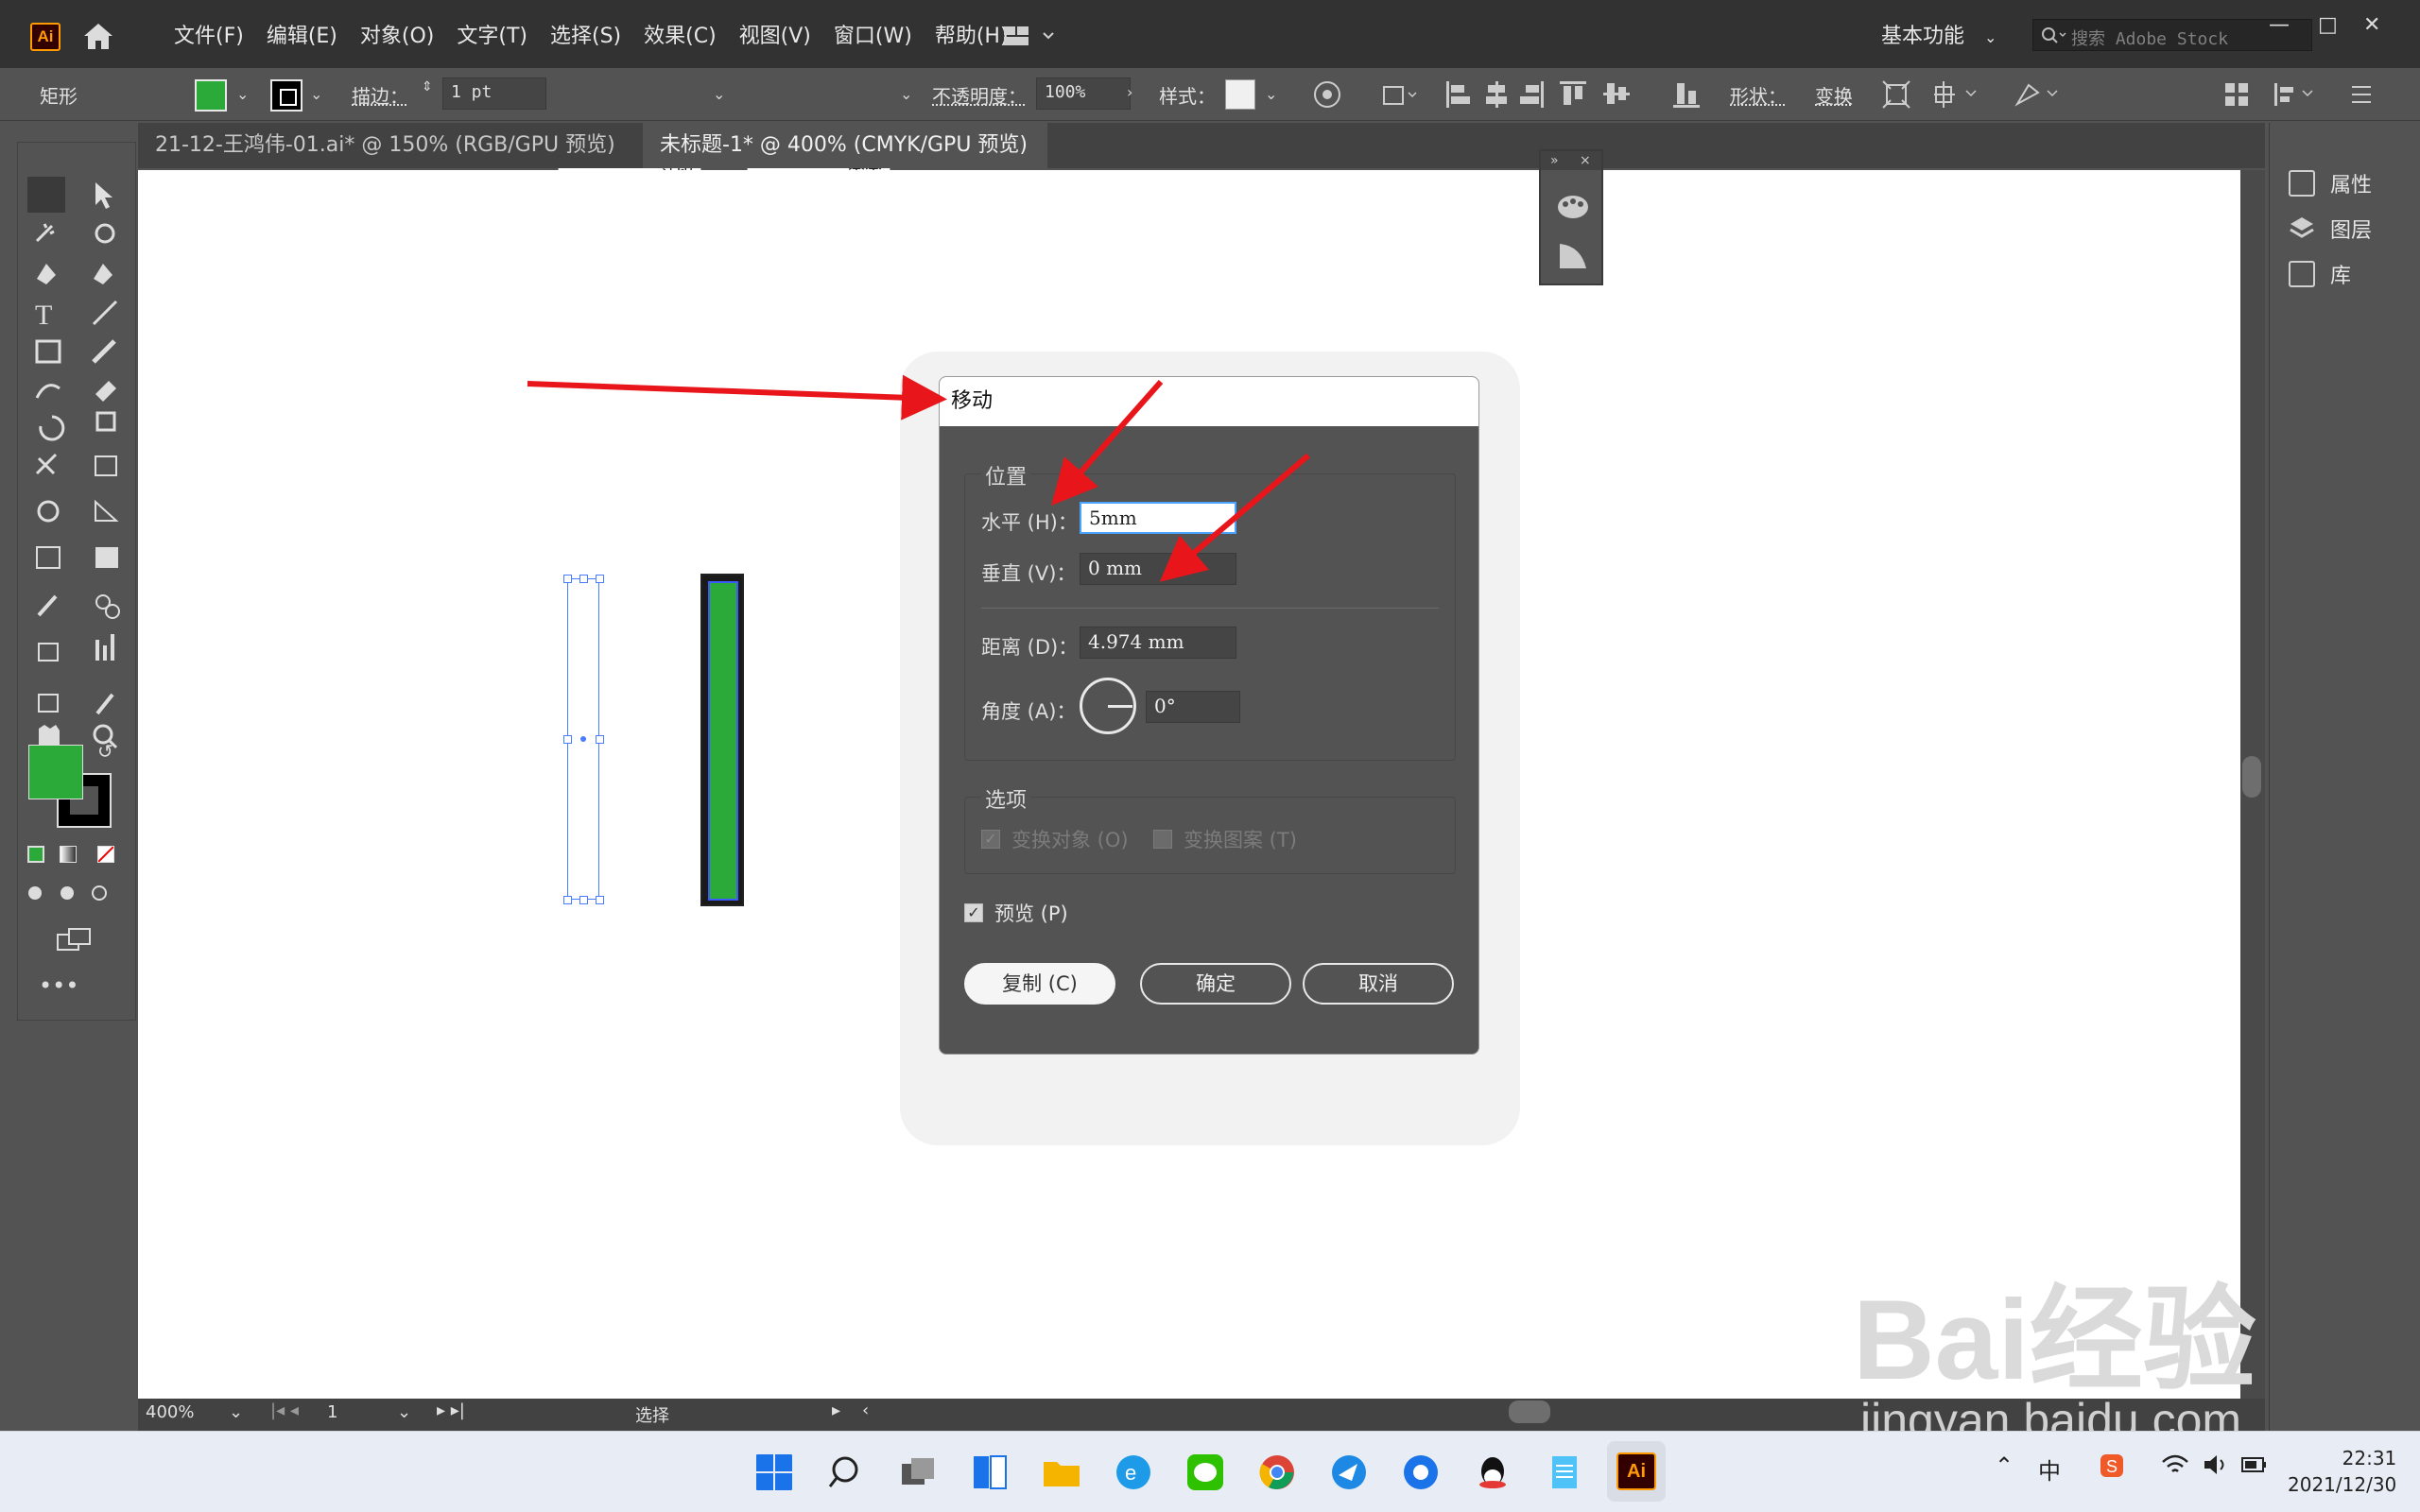 The image size is (2420, 1512). What do you see at coordinates (2331, 183) in the screenshot?
I see `panel-properties: 属性` at bounding box center [2331, 183].